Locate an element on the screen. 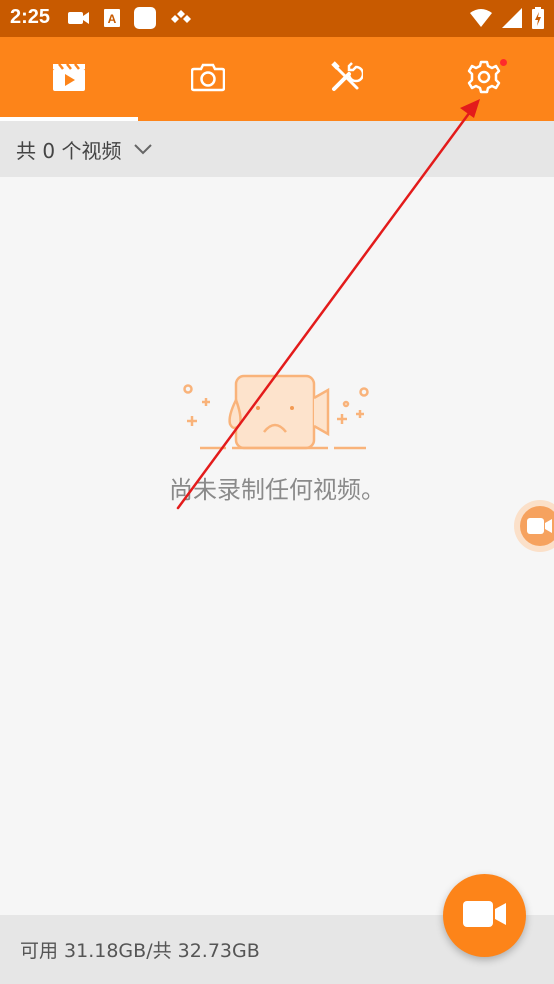  status-system-icons is located at coordinates (507, 20).